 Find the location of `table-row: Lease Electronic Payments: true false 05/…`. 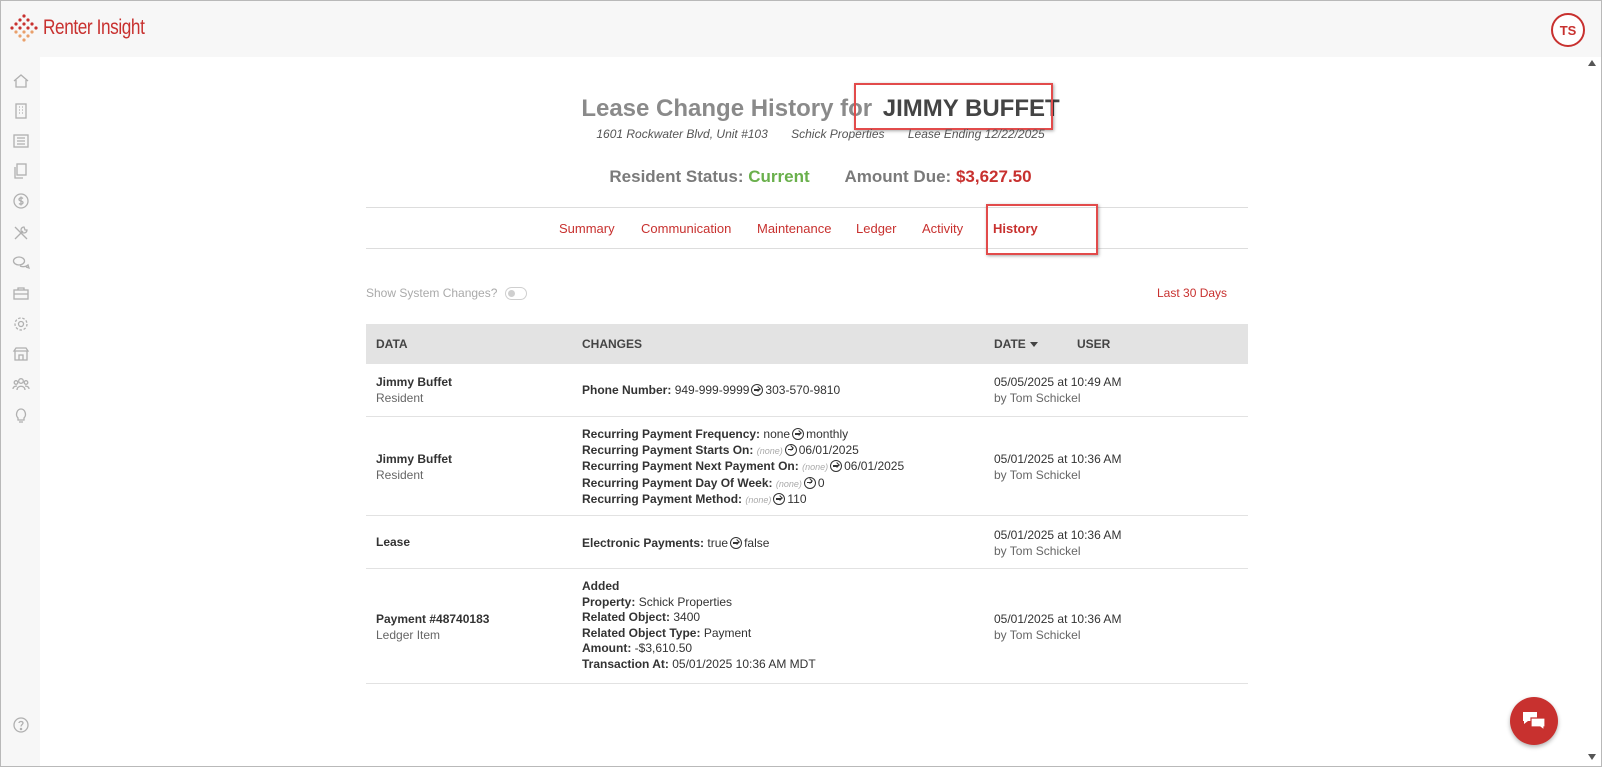

table-row: Lease Electronic Payments: true false 05/… is located at coordinates (807, 542).